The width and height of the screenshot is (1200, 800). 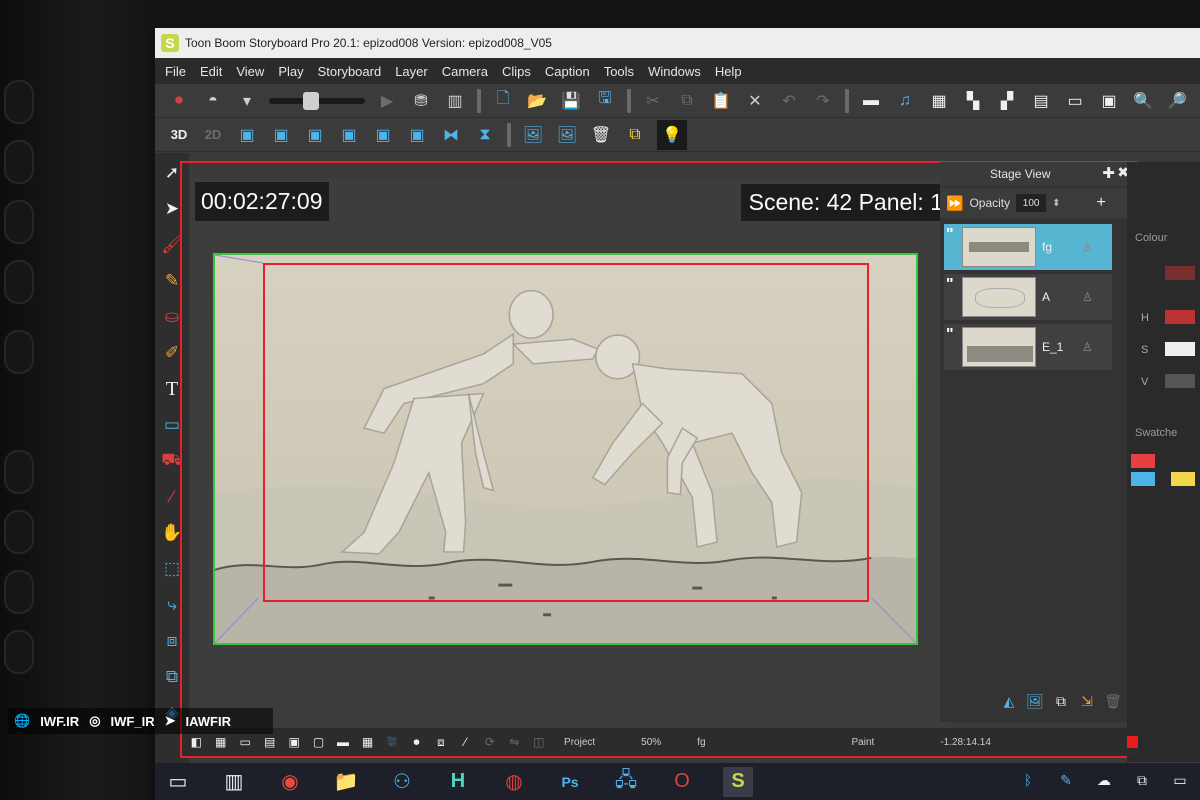 What do you see at coordinates (1143, 101) in the screenshot?
I see `zoom-in-icon: 🔍` at bounding box center [1143, 101].